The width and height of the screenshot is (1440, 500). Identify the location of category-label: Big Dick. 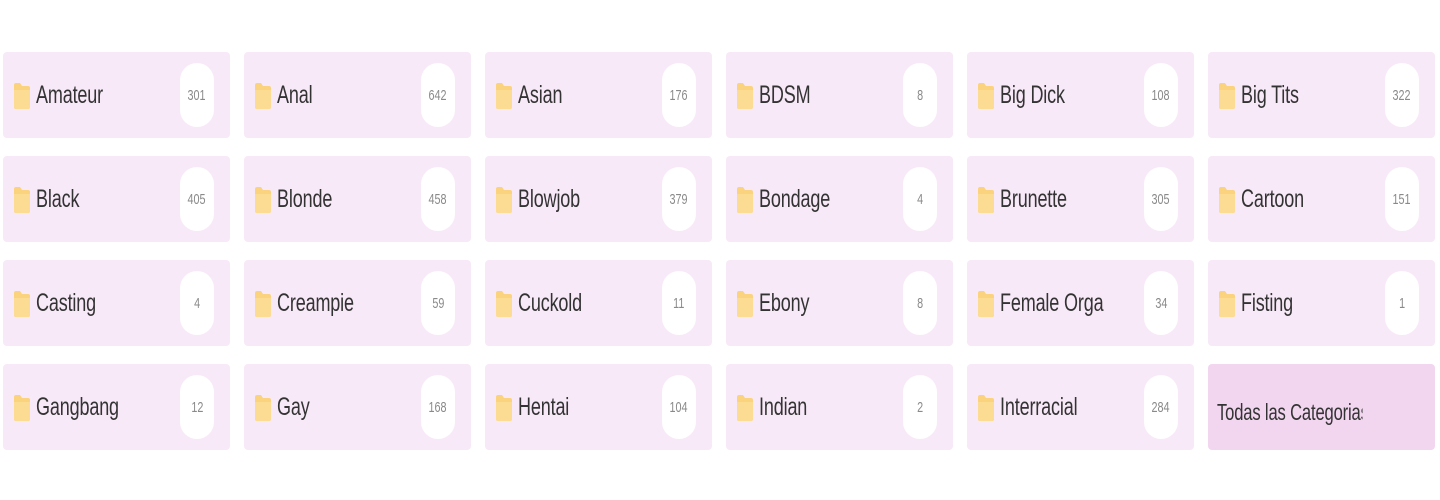
(1032, 94).